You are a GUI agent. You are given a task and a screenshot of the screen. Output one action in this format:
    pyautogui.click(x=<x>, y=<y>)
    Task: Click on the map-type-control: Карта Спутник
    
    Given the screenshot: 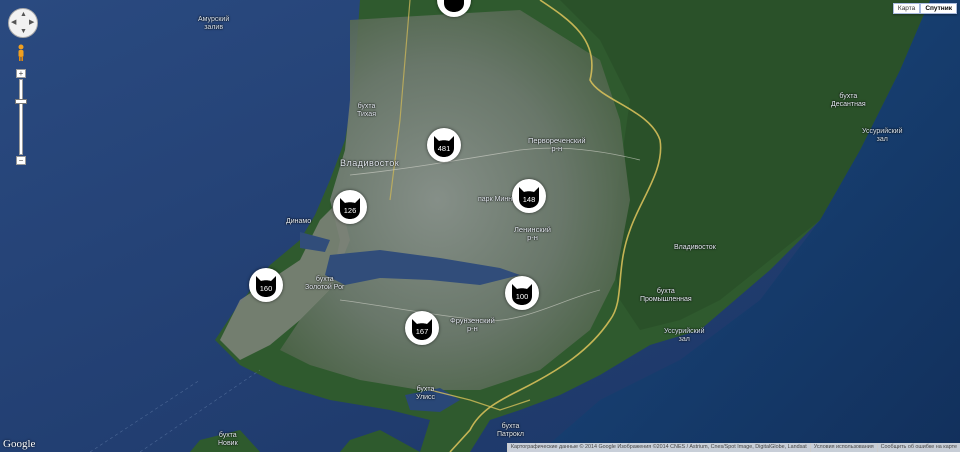 What is the action you would take?
    pyautogui.click(x=924, y=8)
    